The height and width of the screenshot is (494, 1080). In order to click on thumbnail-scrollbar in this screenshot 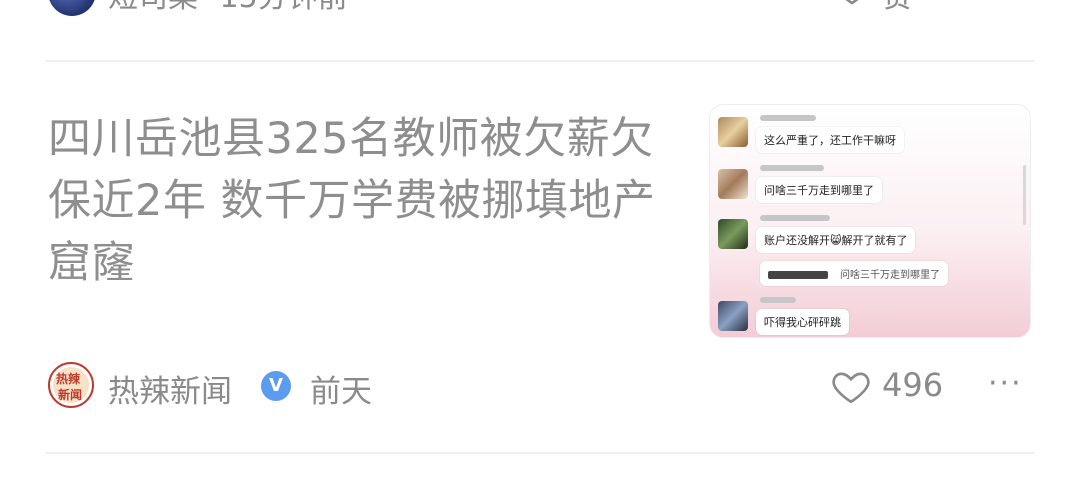, I will do `click(1024, 195)`.